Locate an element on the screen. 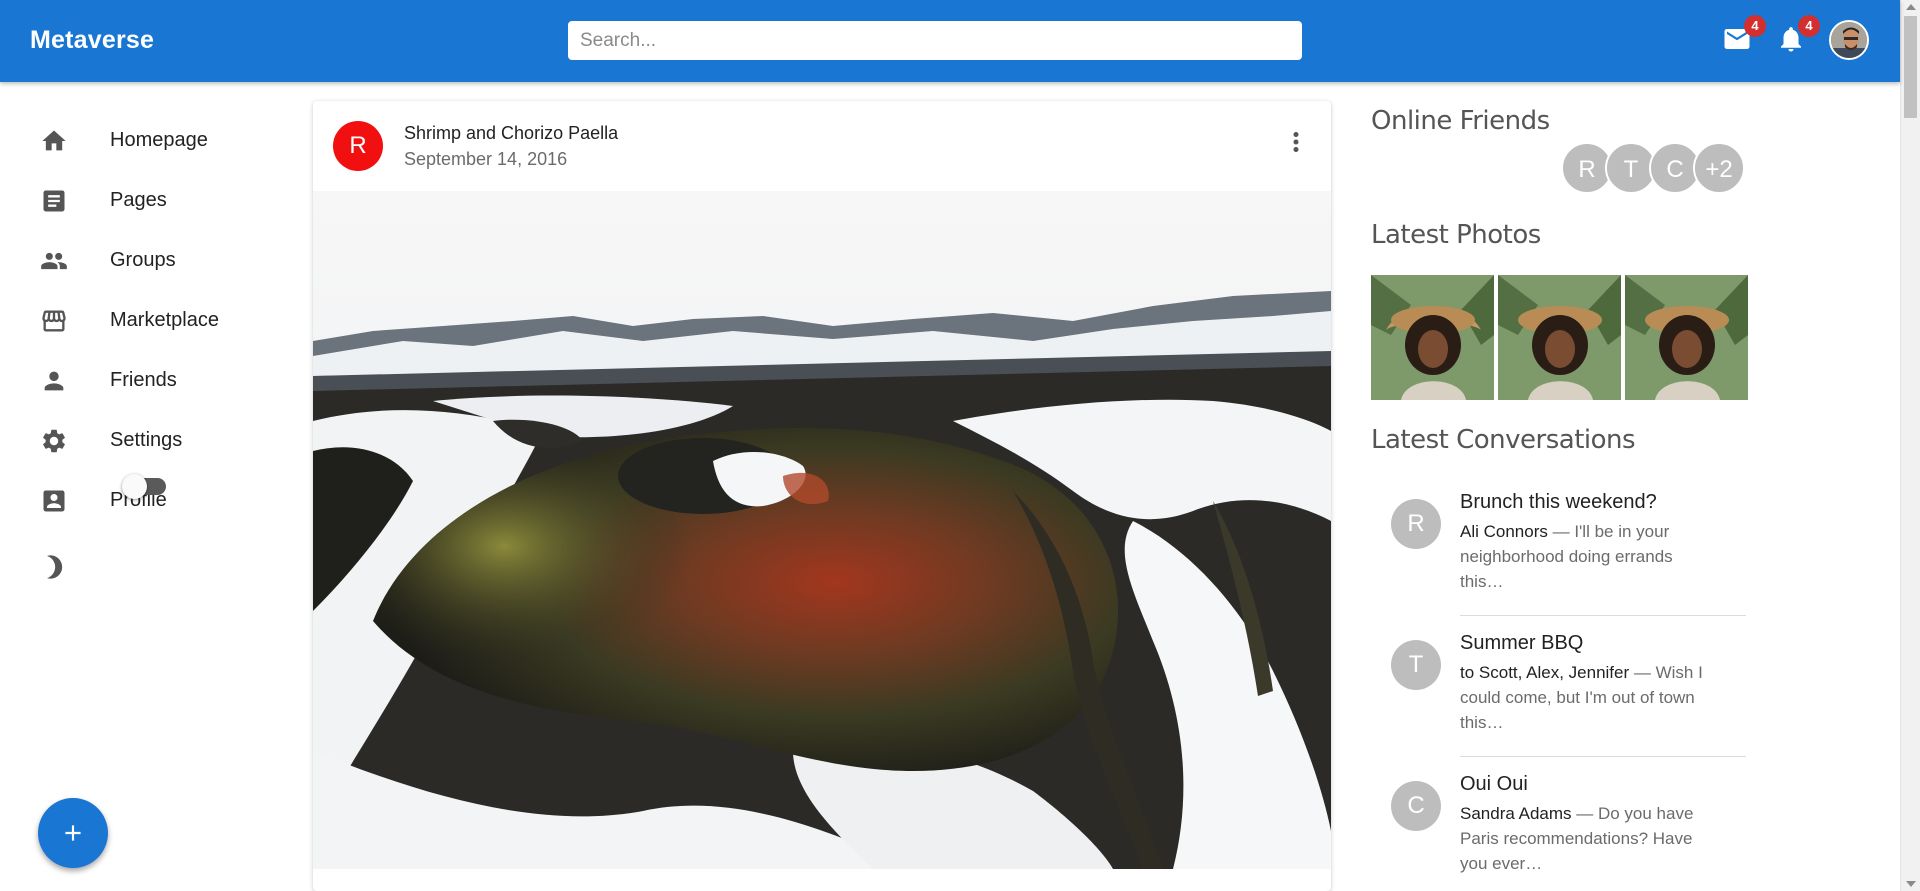 This screenshot has height=891, width=1920. avatar-portrait-icon is located at coordinates (1849, 40).